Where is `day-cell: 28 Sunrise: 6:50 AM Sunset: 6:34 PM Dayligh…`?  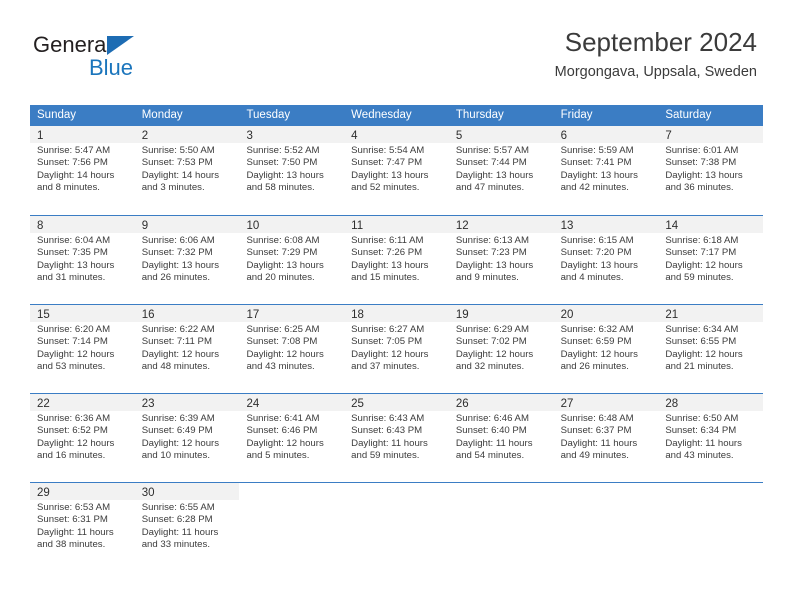
day-cell: 28 Sunrise: 6:50 AM Sunset: 6:34 PM Dayligh… is located at coordinates (711, 438).